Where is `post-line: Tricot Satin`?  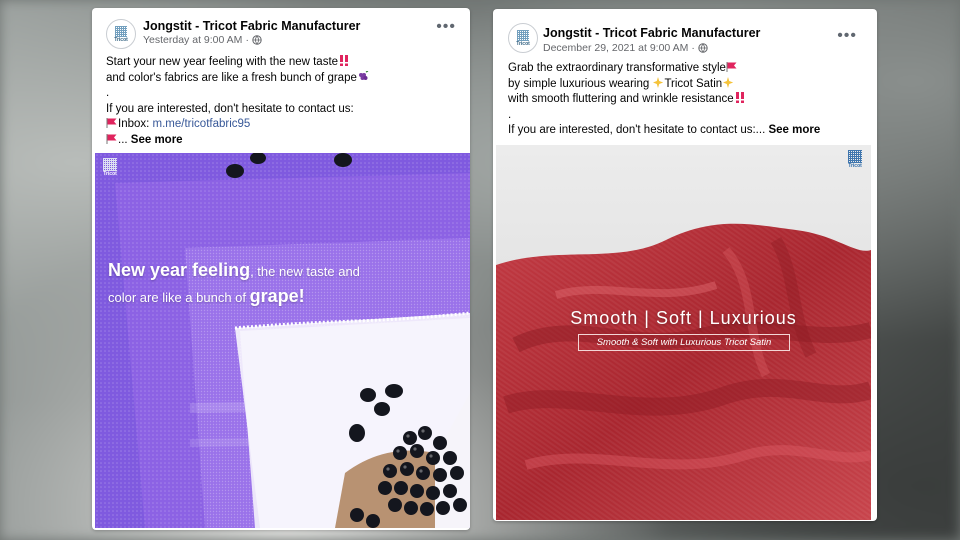 post-line: Tricot Satin is located at coordinates (693, 83).